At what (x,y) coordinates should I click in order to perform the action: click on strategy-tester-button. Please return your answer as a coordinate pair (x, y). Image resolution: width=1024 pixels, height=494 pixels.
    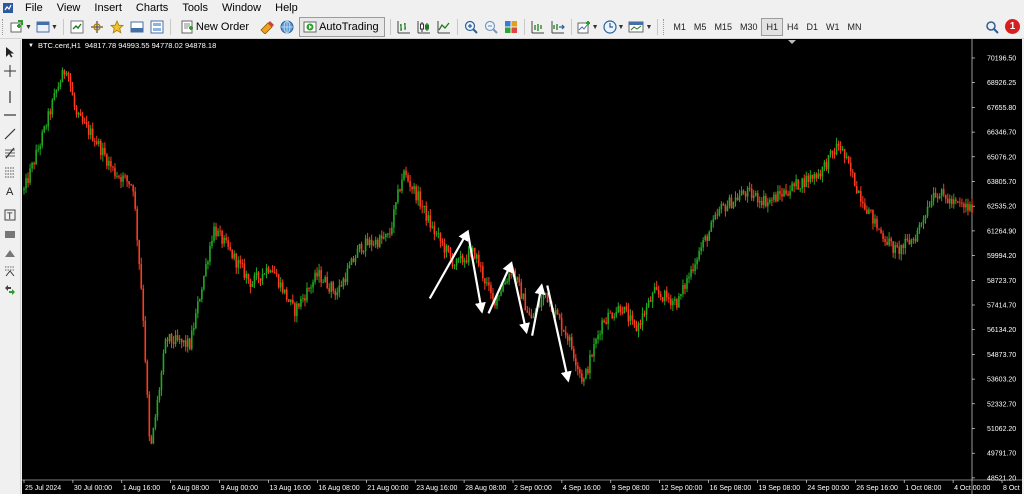
    Looking at the image, I should click on (157, 27).